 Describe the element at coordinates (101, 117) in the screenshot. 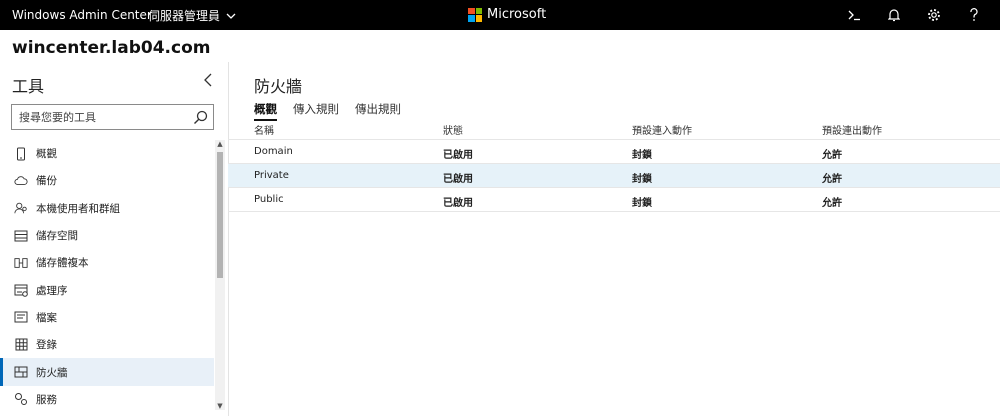

I see `tool-search-input` at that location.